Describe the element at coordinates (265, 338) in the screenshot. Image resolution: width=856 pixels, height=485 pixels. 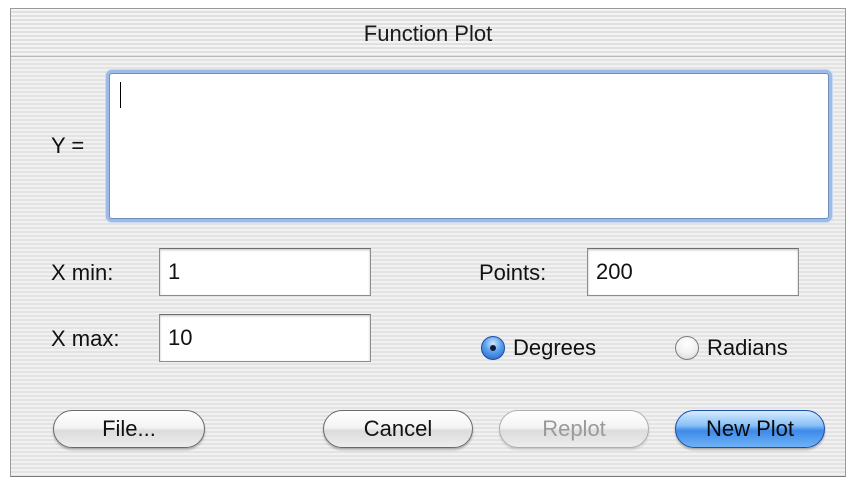
I see `x-max-field` at that location.